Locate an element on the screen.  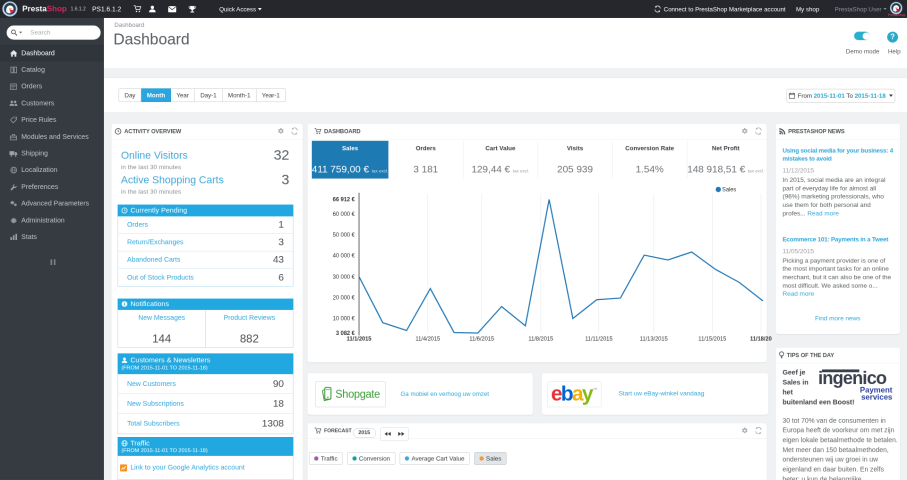
svg-text: Sales is located at coordinates (729, 191).